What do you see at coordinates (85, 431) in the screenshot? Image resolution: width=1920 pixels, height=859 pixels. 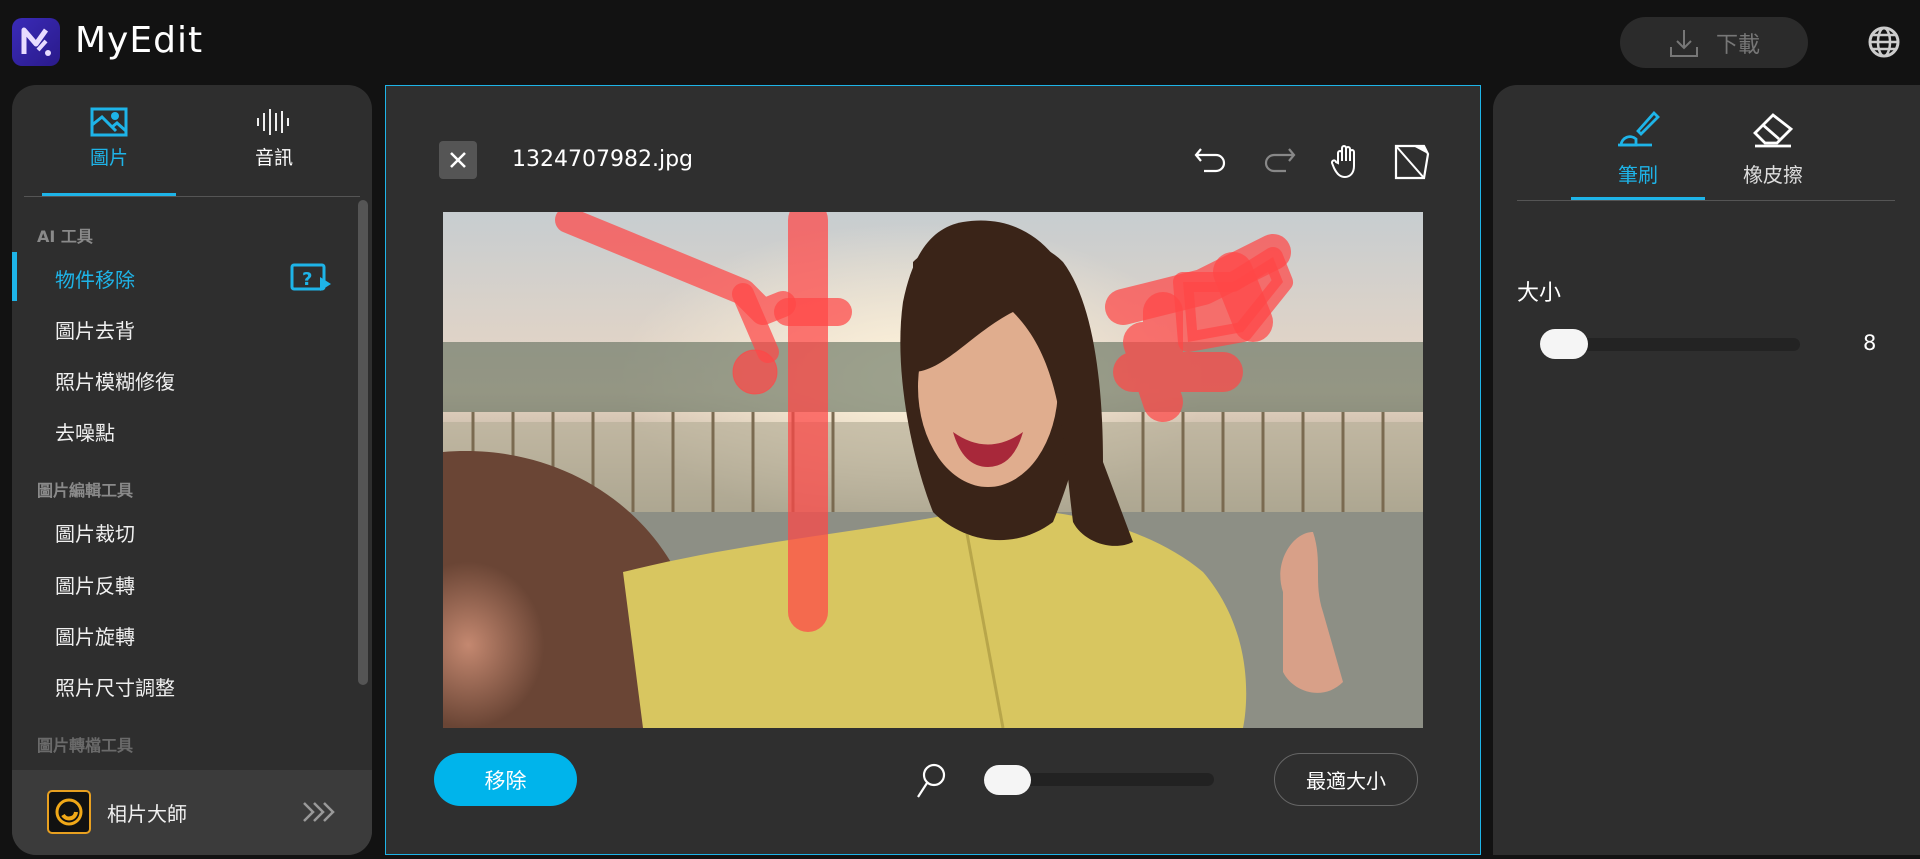 I see `sidebar-item-denoise: 去噪點` at bounding box center [85, 431].